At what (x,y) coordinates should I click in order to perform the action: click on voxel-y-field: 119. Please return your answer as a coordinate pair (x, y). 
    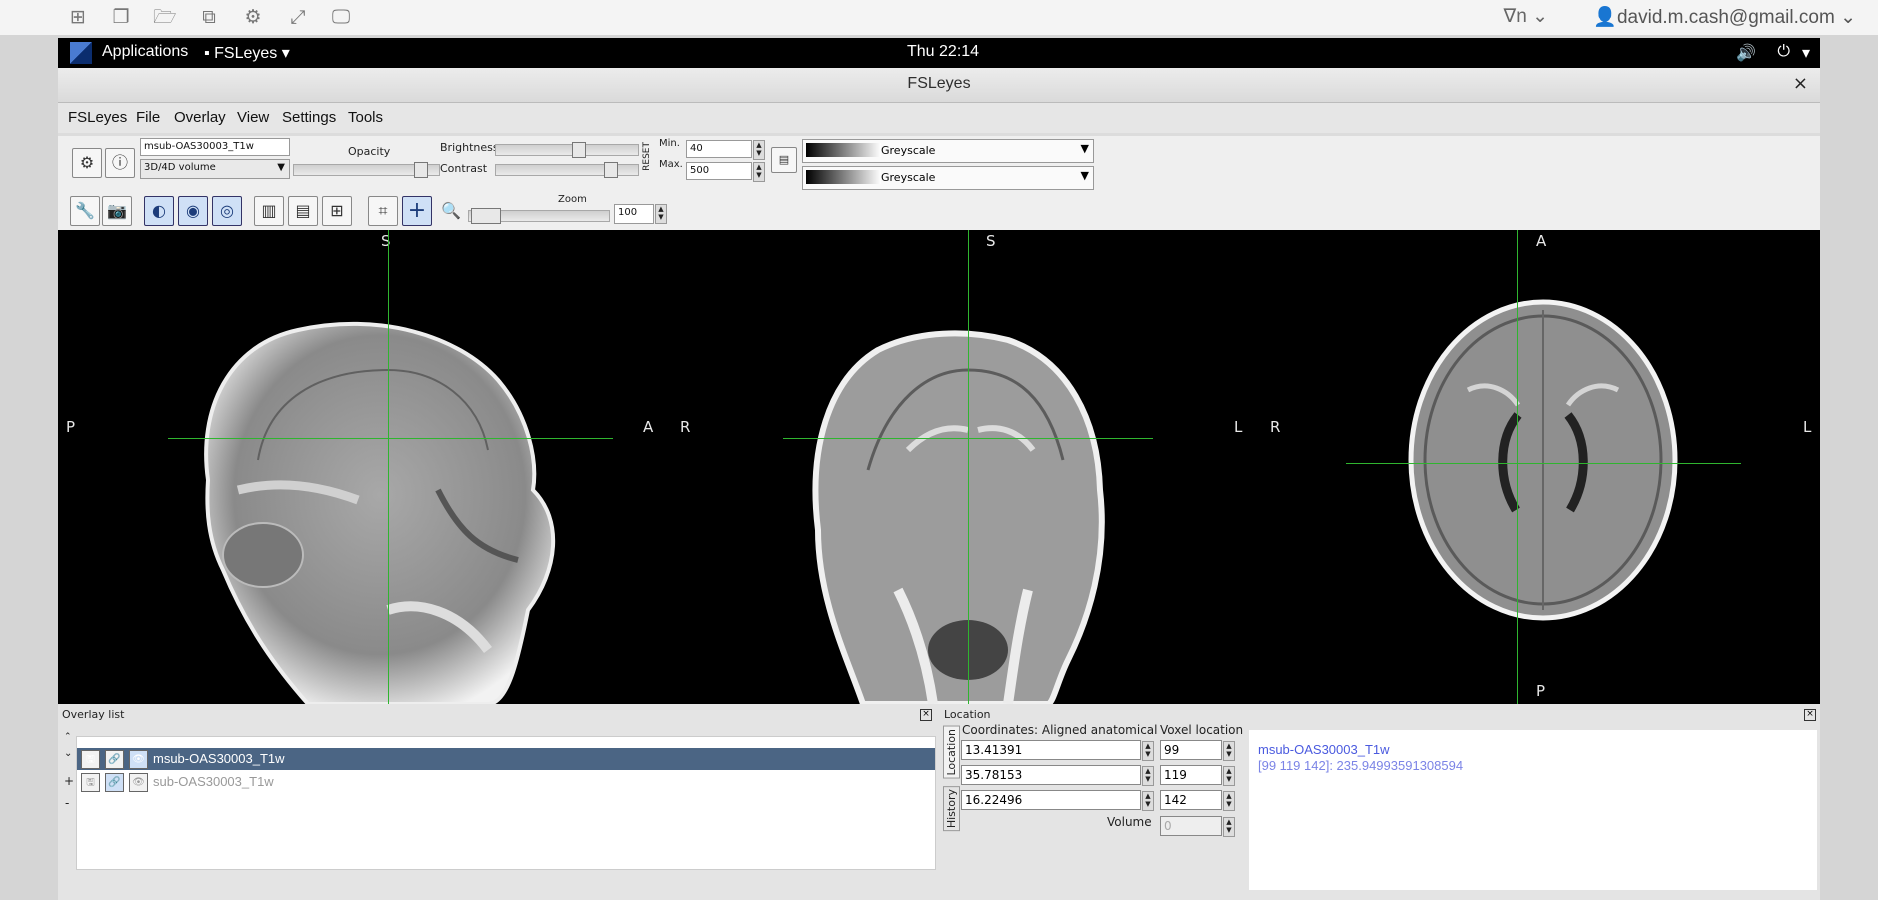
    Looking at the image, I should click on (1191, 775).